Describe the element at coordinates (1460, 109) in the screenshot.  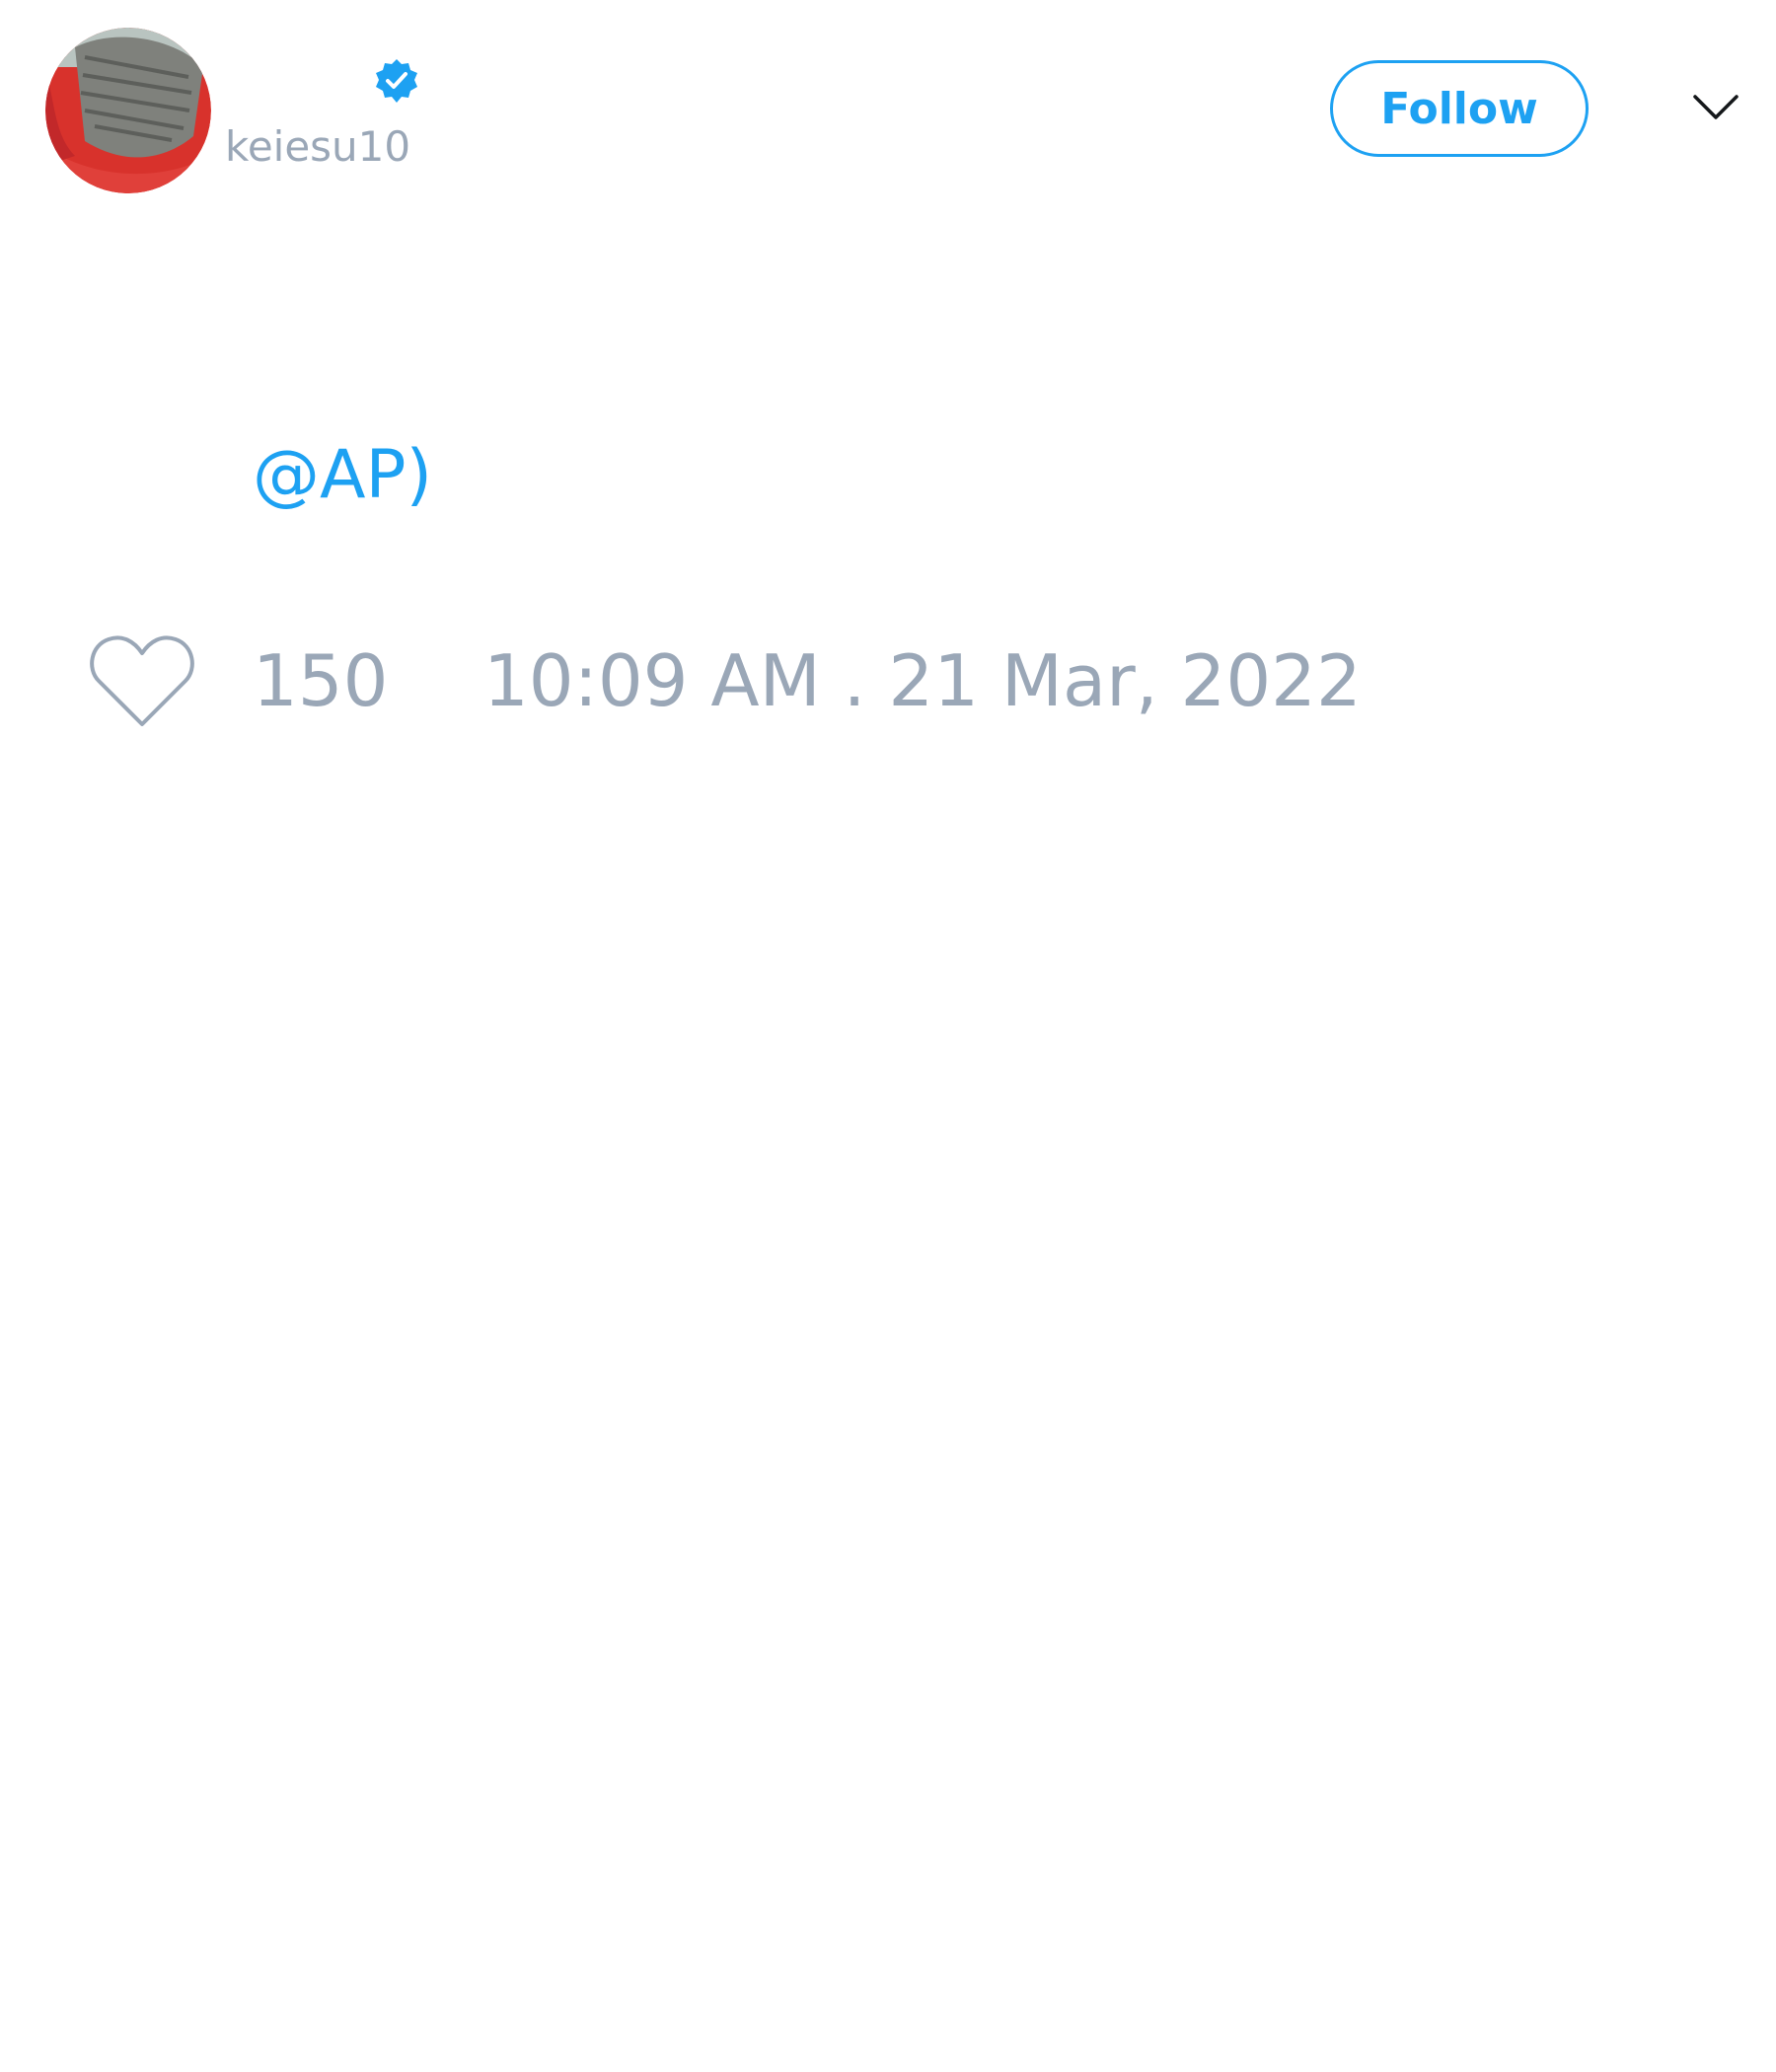
I see `follow-button: Follow` at that location.